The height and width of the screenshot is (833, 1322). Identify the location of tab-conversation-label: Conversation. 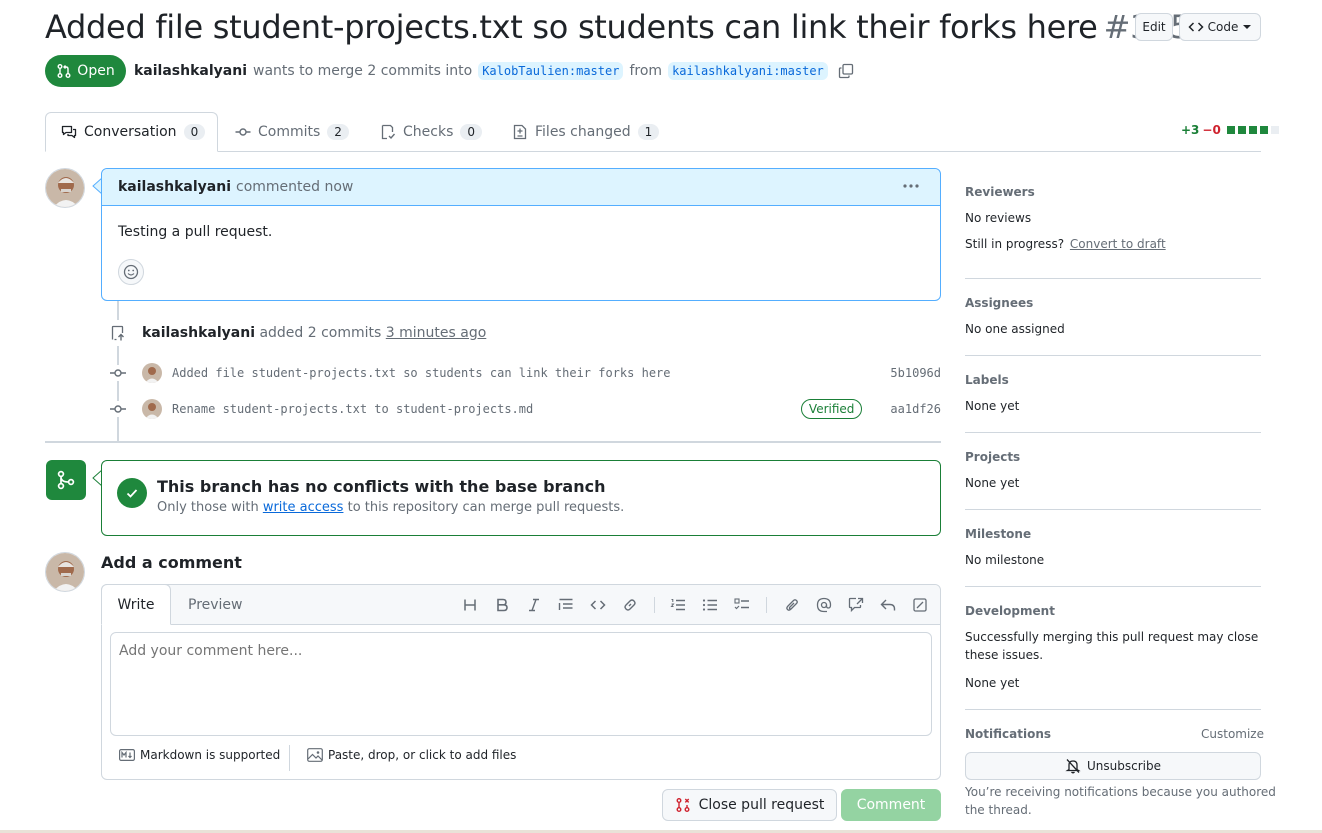
(130, 132).